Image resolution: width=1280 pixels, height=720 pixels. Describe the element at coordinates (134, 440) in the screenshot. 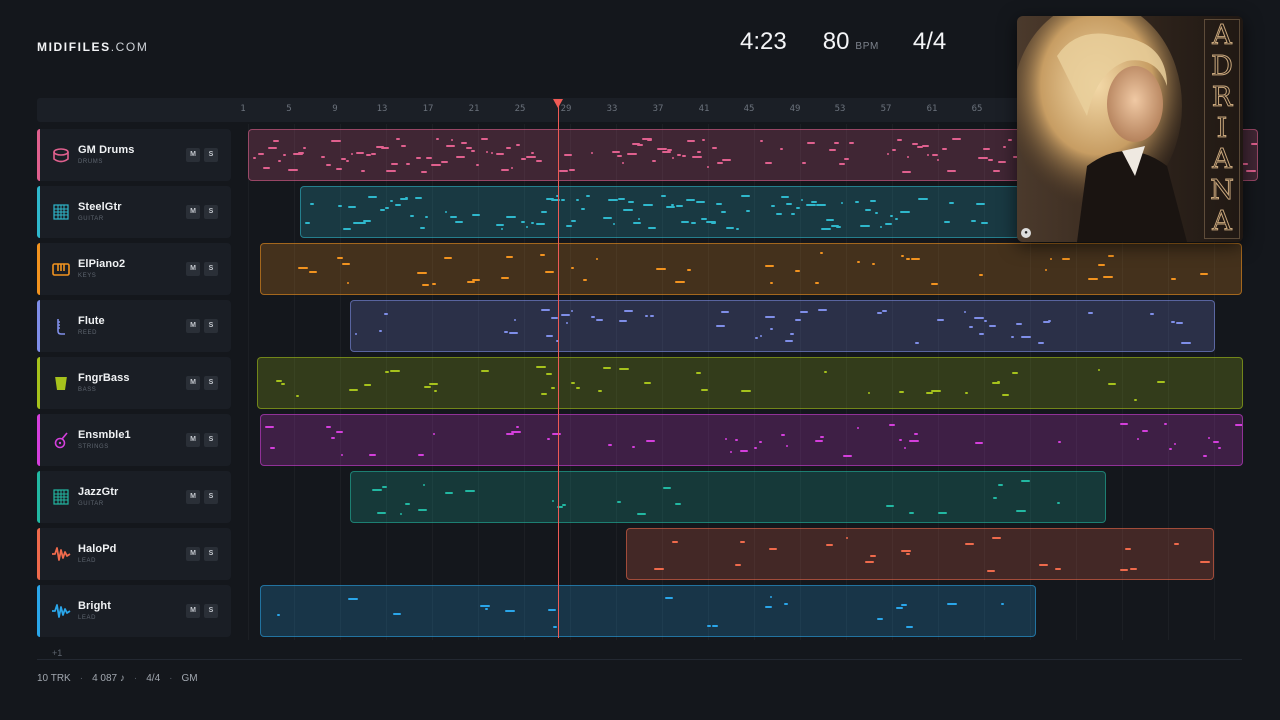

I see `track-header: Ensmble1 STRINGS M S` at that location.